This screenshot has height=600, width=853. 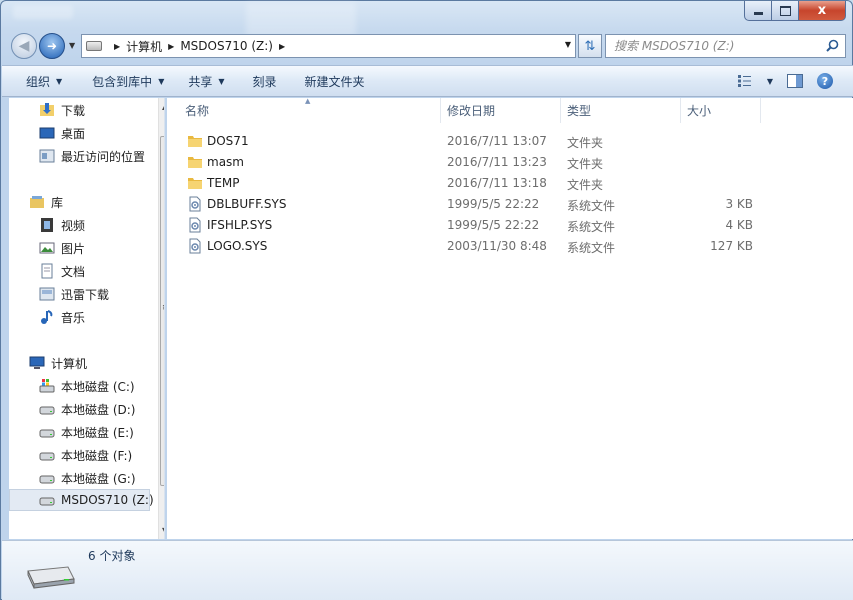 I want to click on column-header-date: 修改日期, so click(x=501, y=110).